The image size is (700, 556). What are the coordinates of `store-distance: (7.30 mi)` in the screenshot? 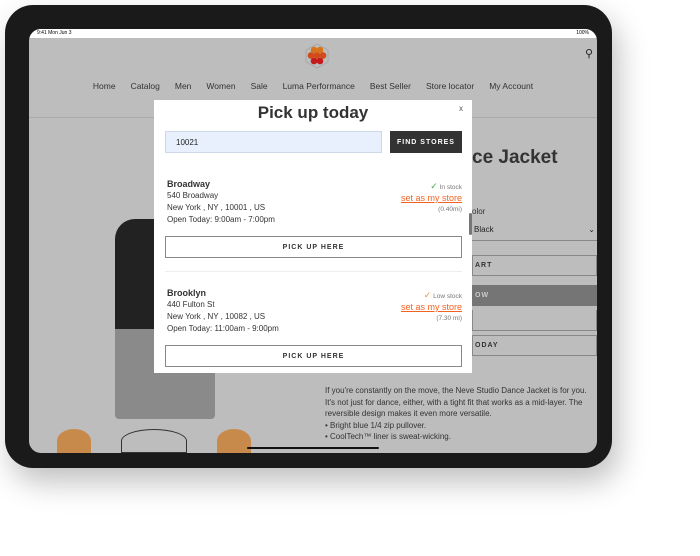 It's located at (449, 318).